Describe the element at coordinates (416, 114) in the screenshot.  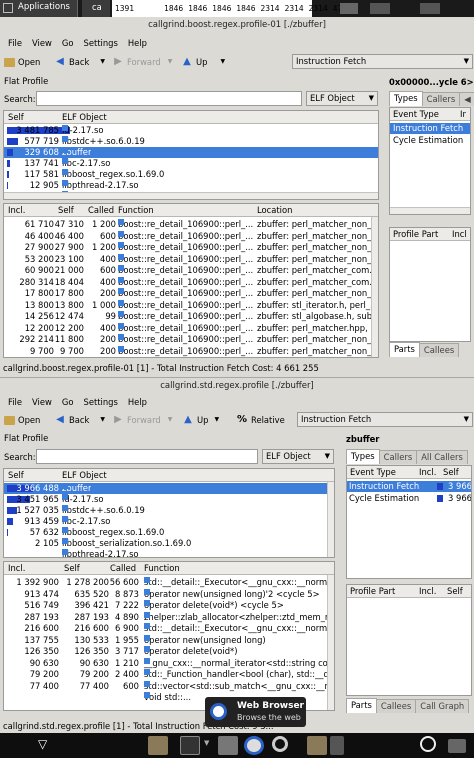
I see `col-event-type: Event Type` at that location.